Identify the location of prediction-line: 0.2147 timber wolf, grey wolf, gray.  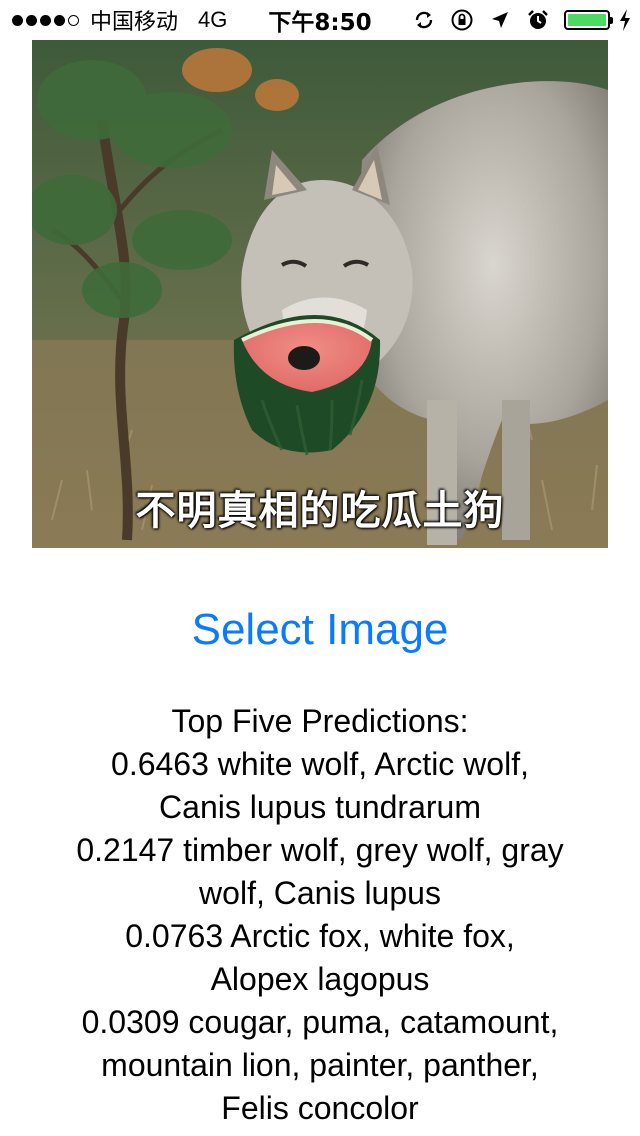
(320, 850).